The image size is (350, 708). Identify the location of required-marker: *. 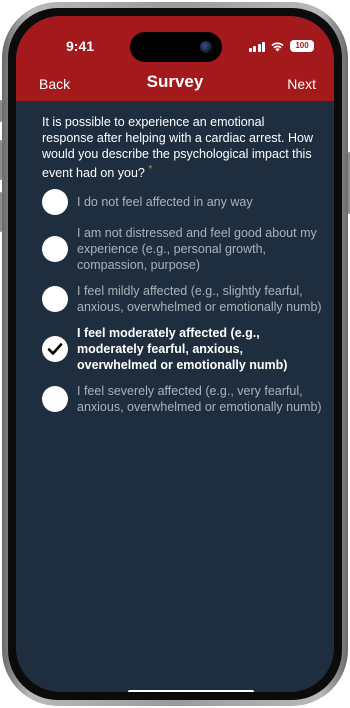
(150, 169).